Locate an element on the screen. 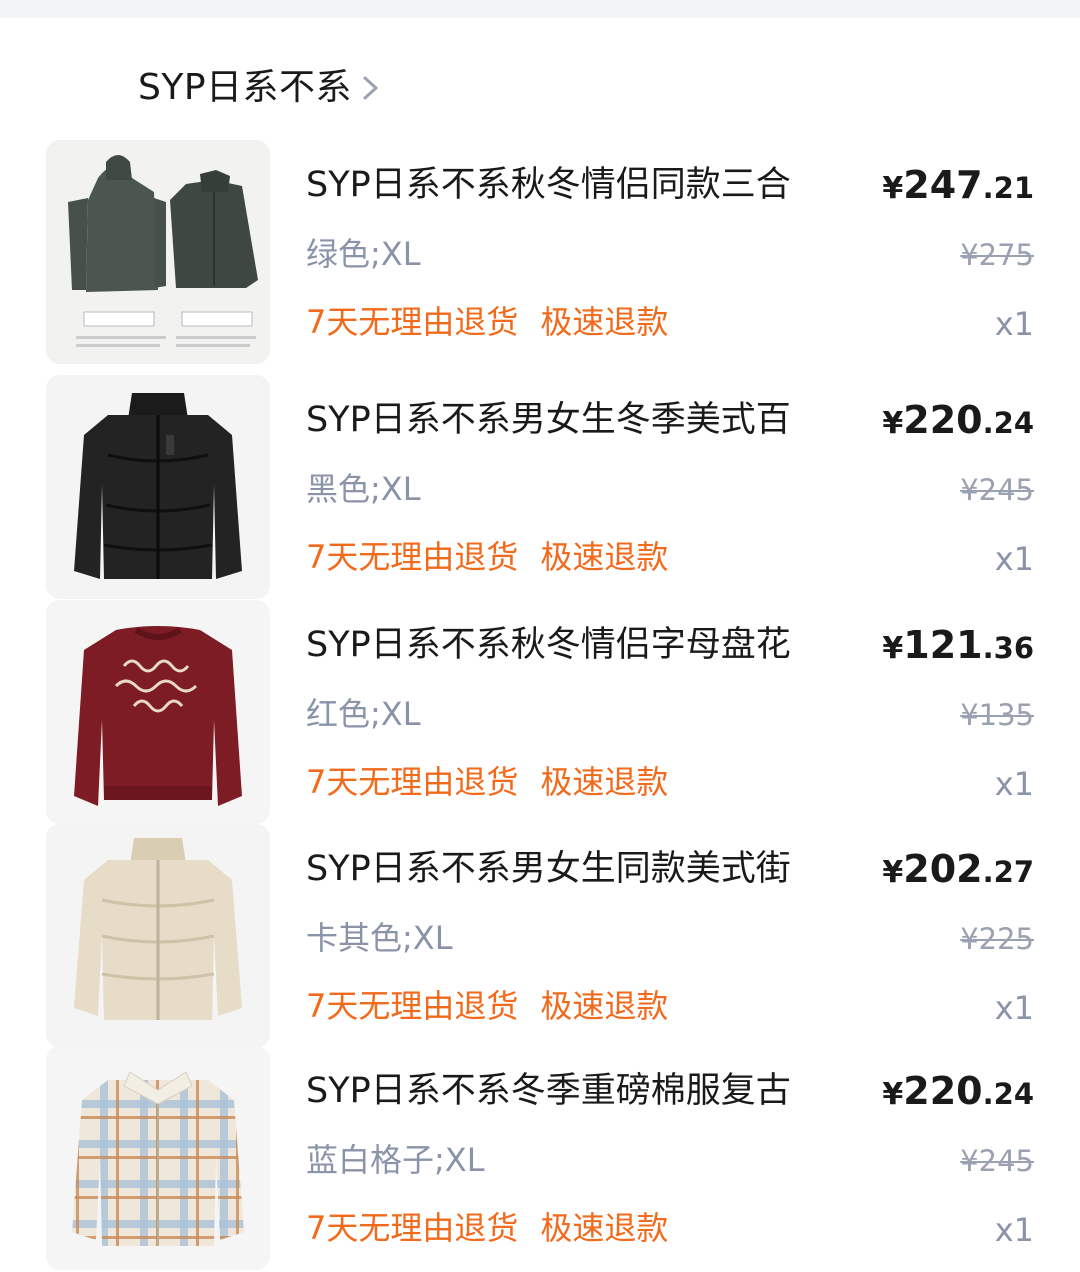 This screenshot has height=1272, width=1080. product-price: ¥121.36 is located at coordinates (958, 649).